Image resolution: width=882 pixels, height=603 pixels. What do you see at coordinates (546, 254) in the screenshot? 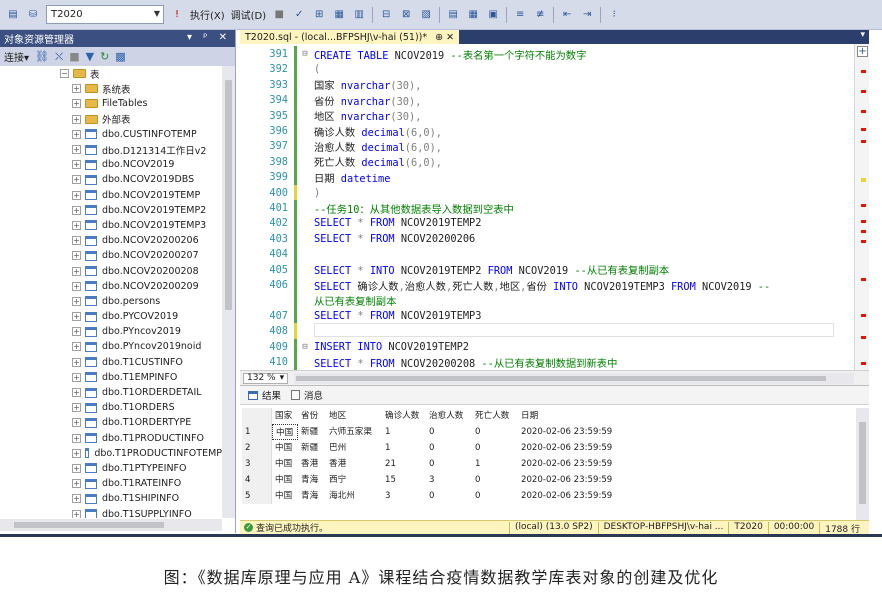
I see `code-line: 404` at bounding box center [546, 254].